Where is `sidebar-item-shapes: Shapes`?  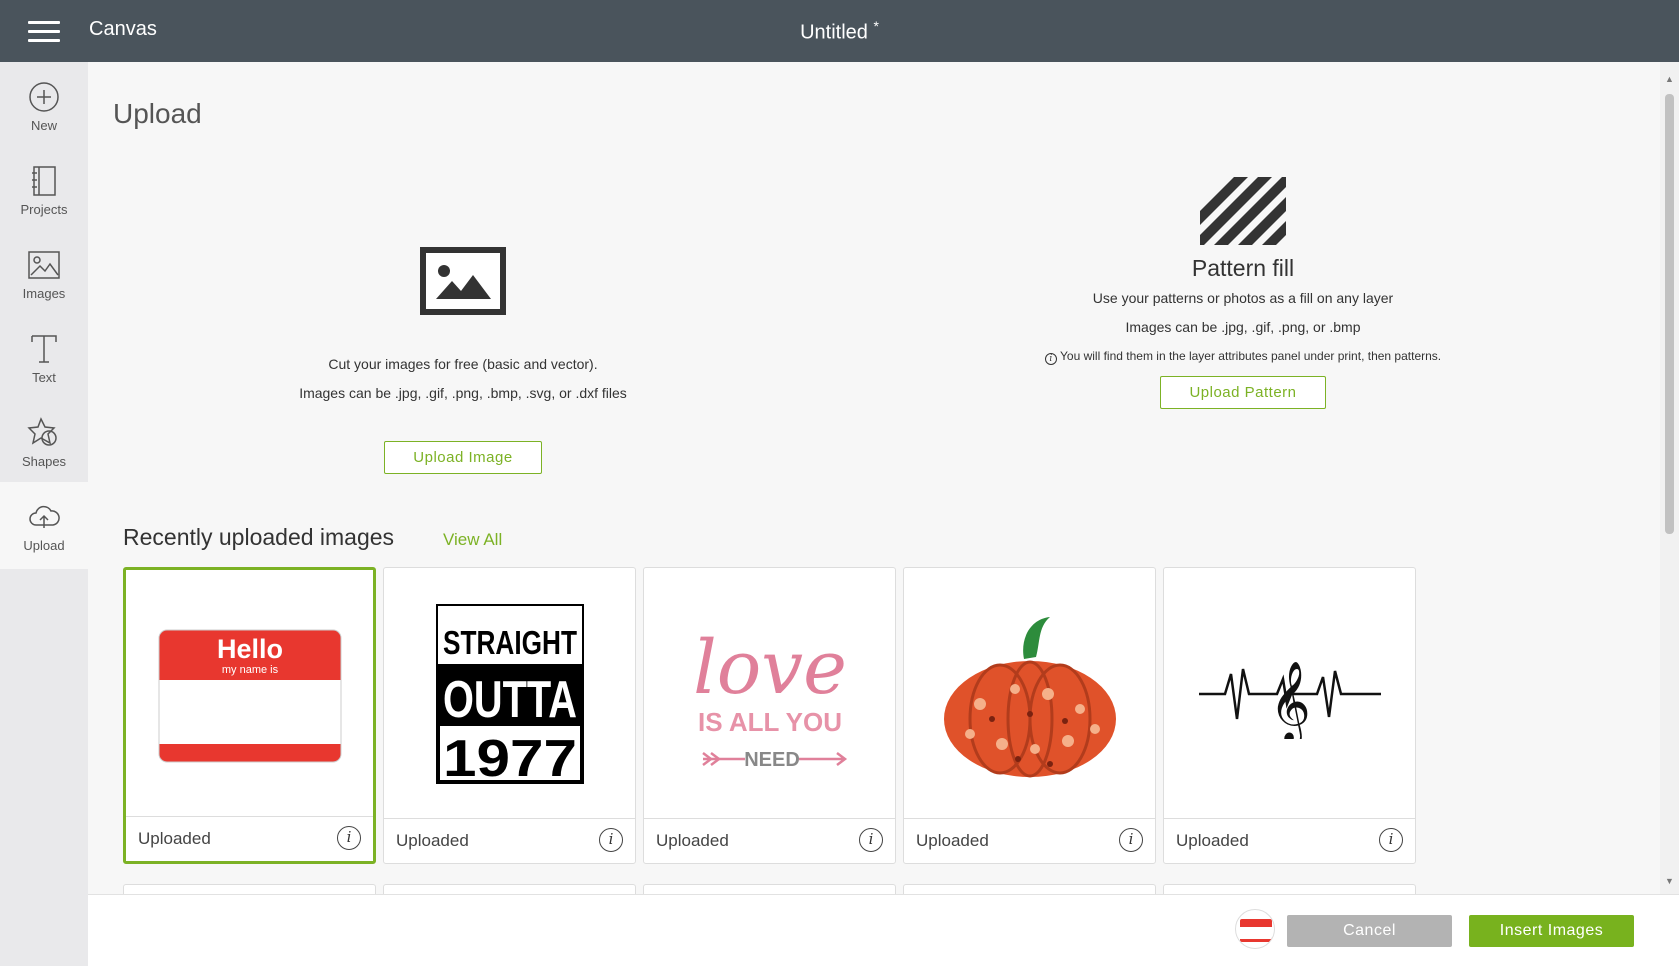
sidebar-item-shapes: Shapes is located at coordinates (44, 441).